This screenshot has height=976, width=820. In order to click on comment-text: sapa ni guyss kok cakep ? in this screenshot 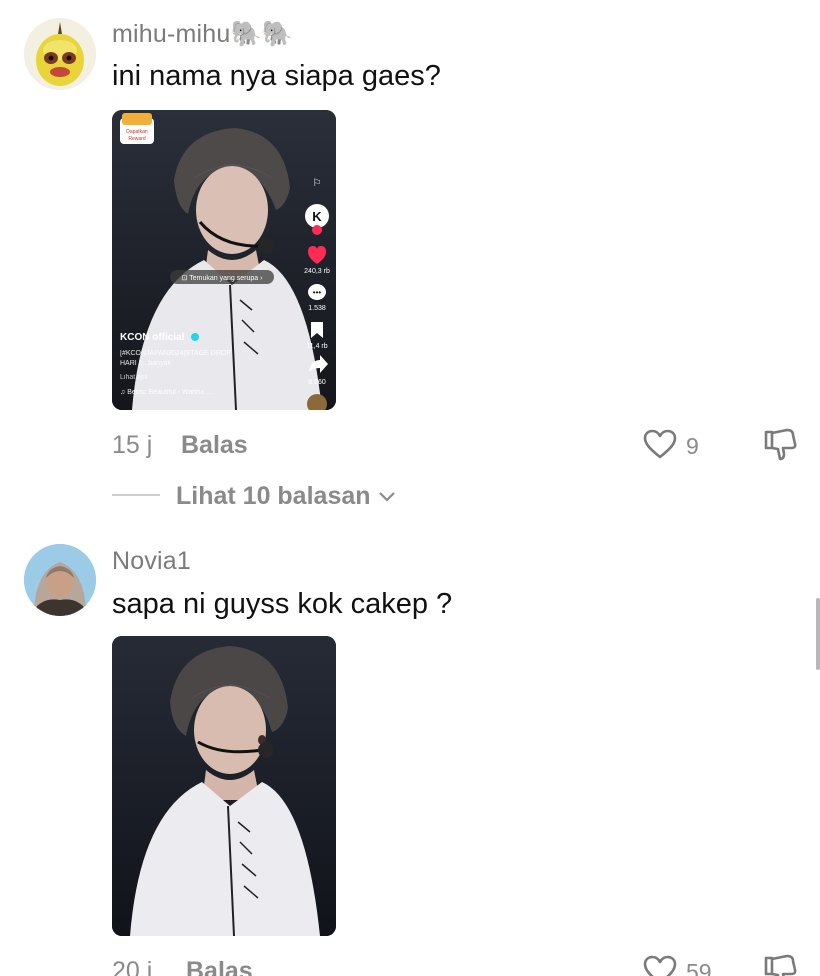, I will do `click(282, 604)`.